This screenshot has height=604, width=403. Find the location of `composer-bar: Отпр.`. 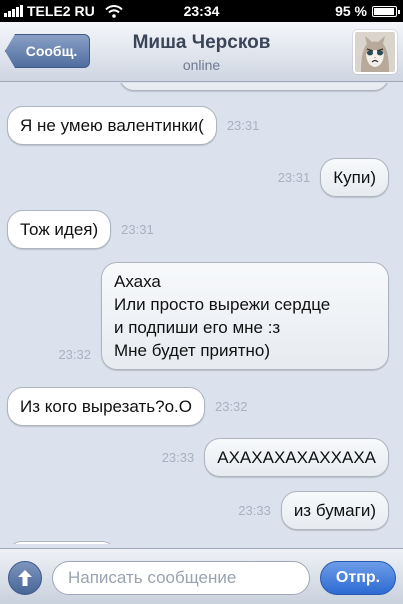

composer-bar: Отпр. is located at coordinates (201, 576).